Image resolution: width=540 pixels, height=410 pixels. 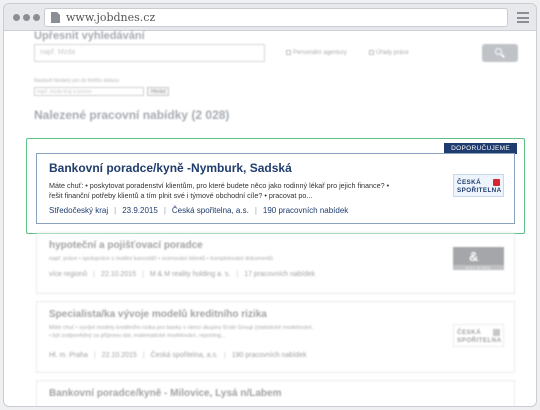 I want to click on address-bar: www.jobdnes.cz, so click(x=276, y=17).